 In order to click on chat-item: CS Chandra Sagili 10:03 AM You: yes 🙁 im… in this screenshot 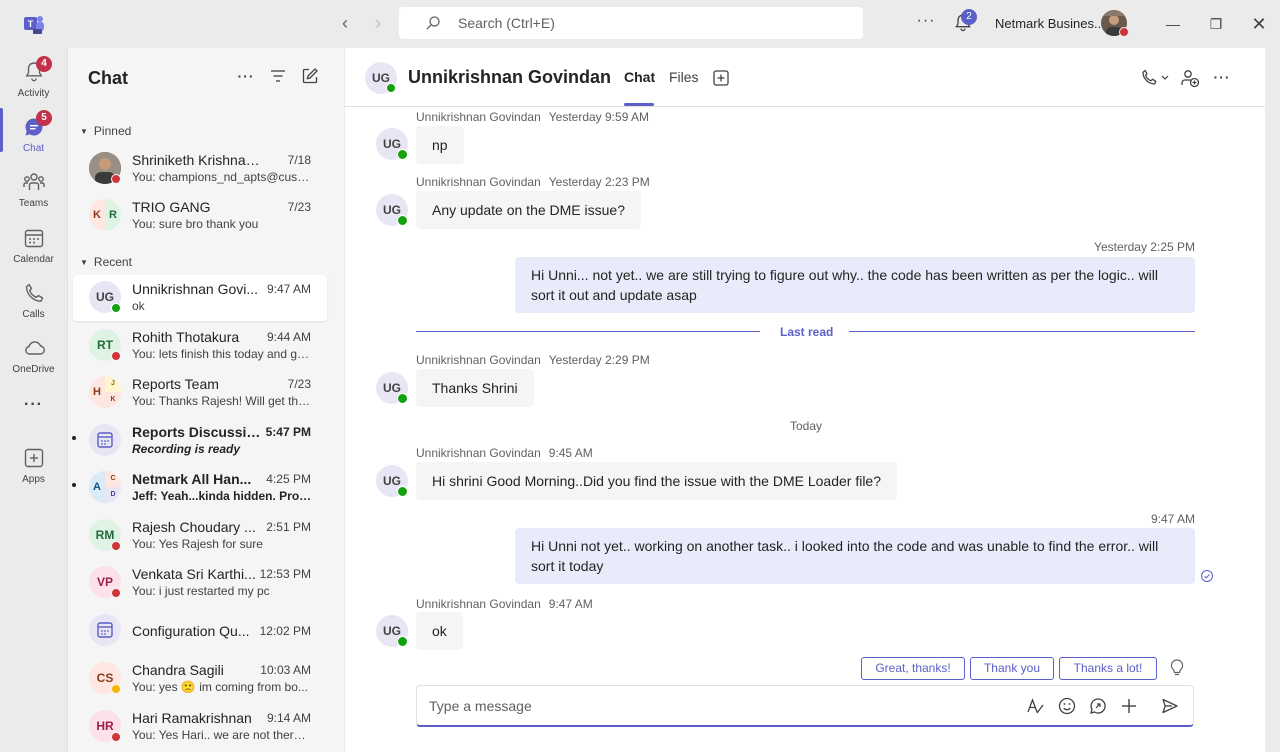, I will do `click(200, 679)`.